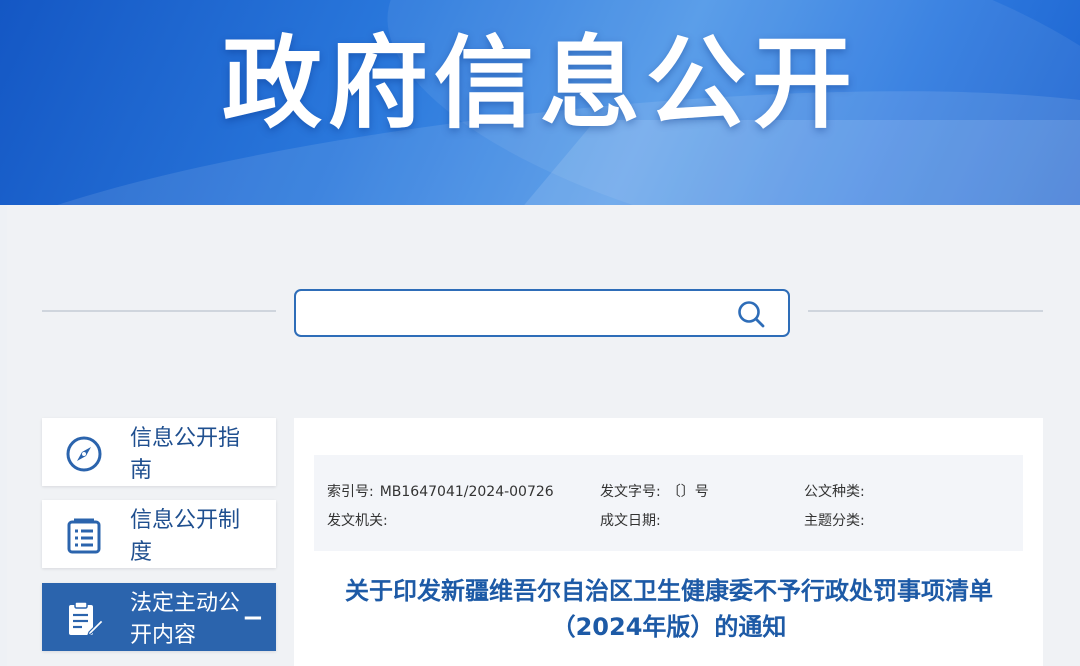  What do you see at coordinates (185, 454) in the screenshot?
I see `sidebar-item-label: 信息公开指南` at bounding box center [185, 454].